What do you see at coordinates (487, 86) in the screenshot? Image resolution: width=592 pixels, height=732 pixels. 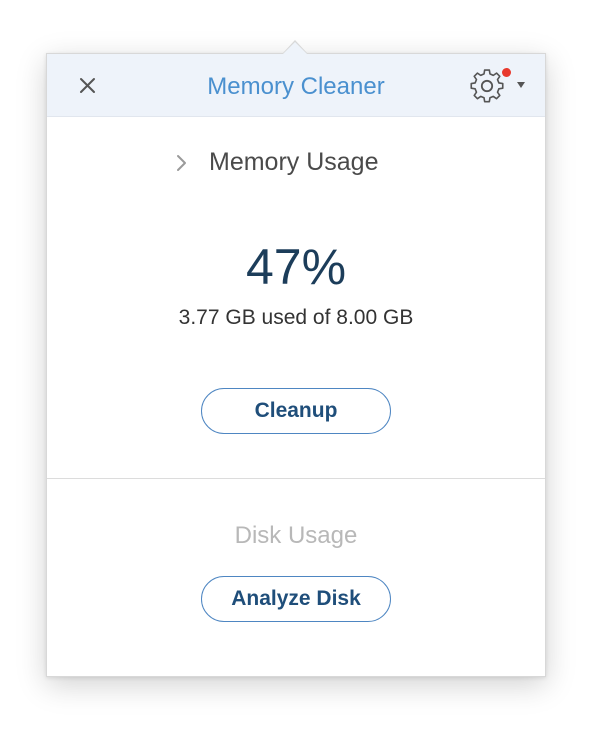 I see `gear-icon` at bounding box center [487, 86].